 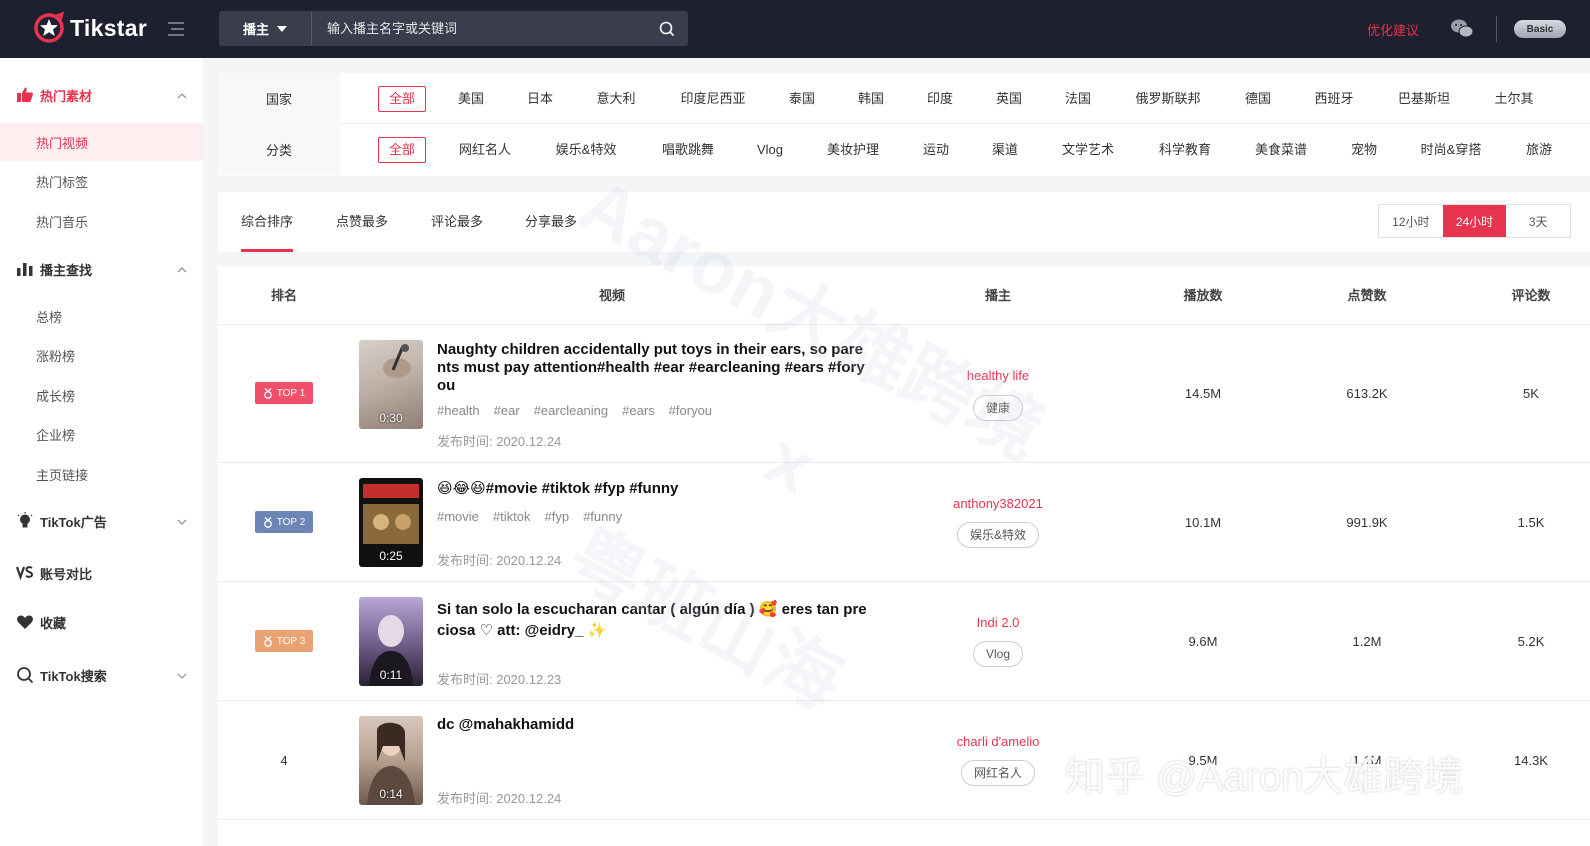 What do you see at coordinates (101, 675) in the screenshot?
I see `sidebar-section-tiktok-search: TikTok搜索` at bounding box center [101, 675].